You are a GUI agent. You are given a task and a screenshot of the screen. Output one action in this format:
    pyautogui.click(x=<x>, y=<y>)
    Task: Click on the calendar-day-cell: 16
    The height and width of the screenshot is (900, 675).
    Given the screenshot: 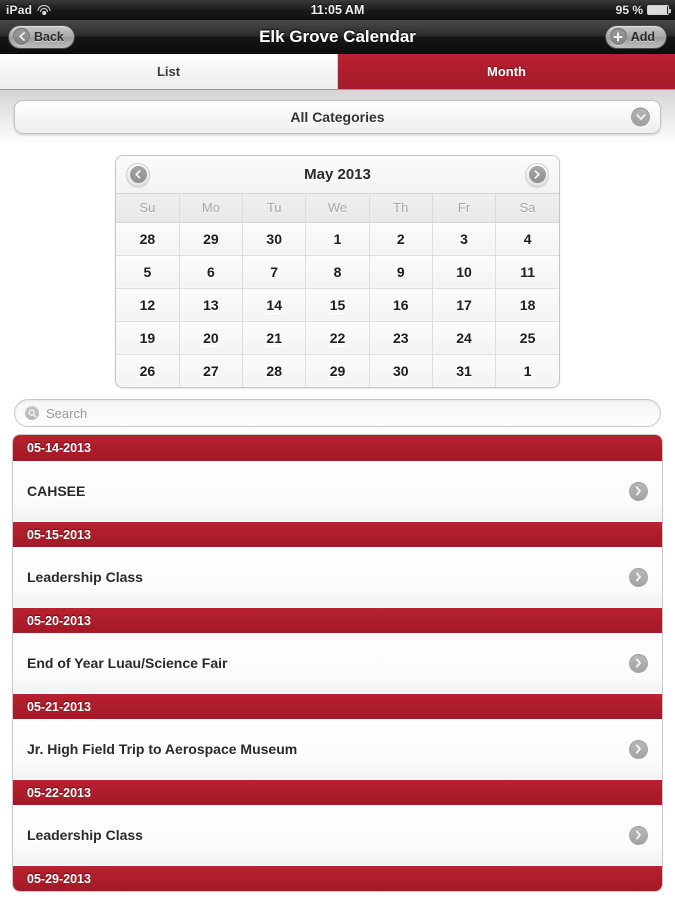 What is the action you would take?
    pyautogui.click(x=401, y=305)
    